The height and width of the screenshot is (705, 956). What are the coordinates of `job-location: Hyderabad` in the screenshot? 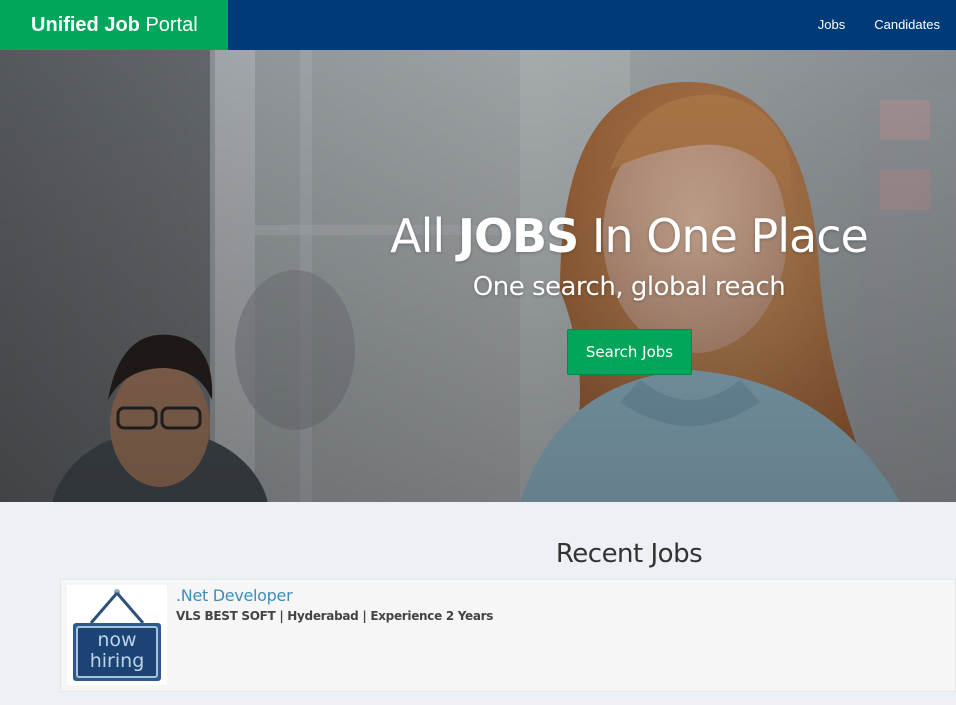 It's located at (323, 616).